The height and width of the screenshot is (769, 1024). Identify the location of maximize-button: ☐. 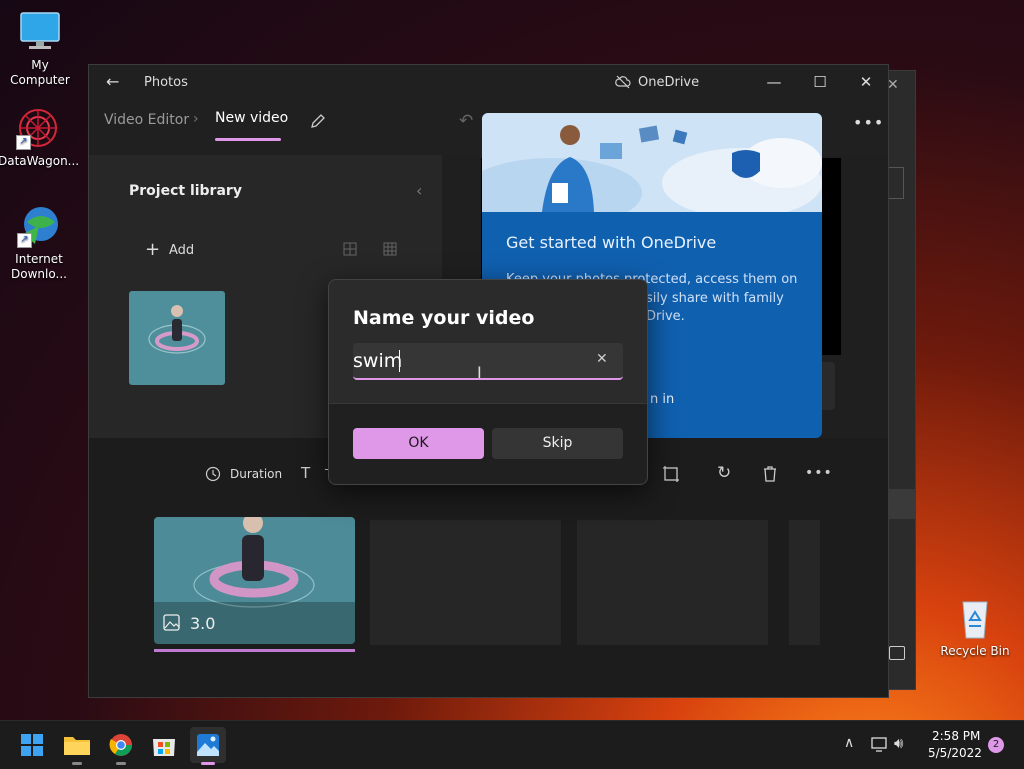
(820, 82).